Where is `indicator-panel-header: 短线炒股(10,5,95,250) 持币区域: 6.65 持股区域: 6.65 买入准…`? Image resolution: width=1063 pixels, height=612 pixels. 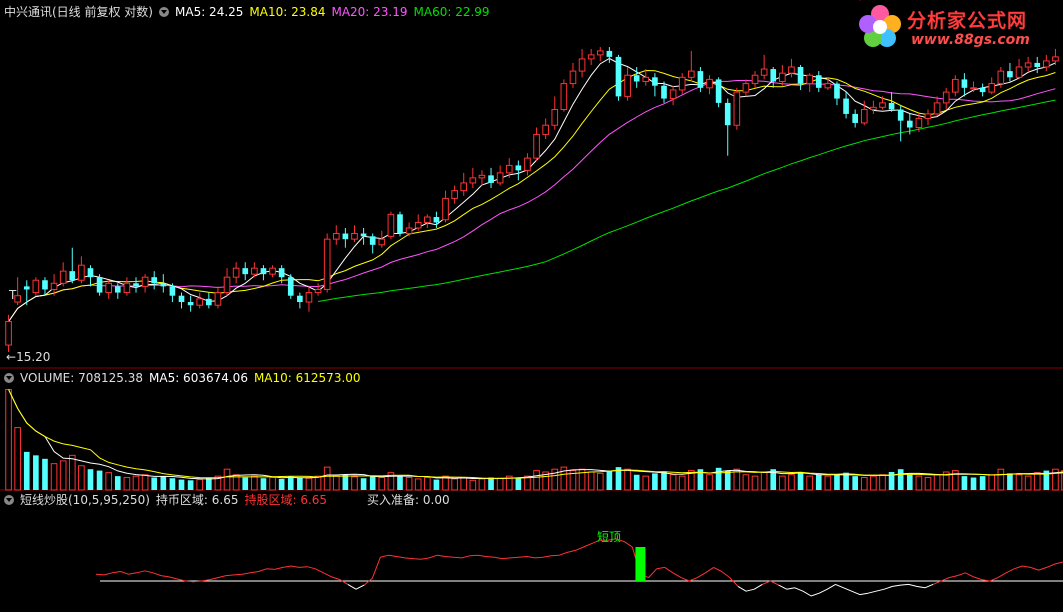 indicator-panel-header: 短线炒股(10,5,95,250) 持币区域: 6.65 持股区域: 6.65 买入准… is located at coordinates (230, 500).